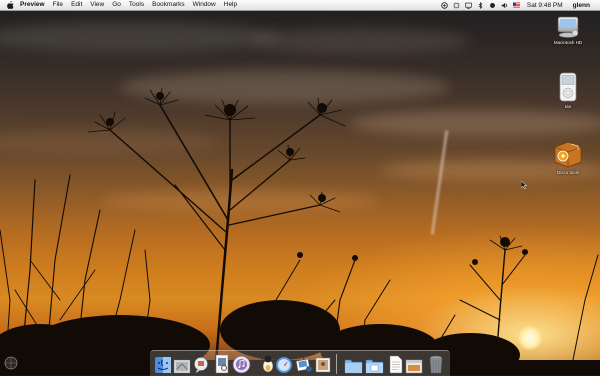 The width and height of the screenshot is (600, 376). I want to click on disco-package-icon, so click(568, 154).